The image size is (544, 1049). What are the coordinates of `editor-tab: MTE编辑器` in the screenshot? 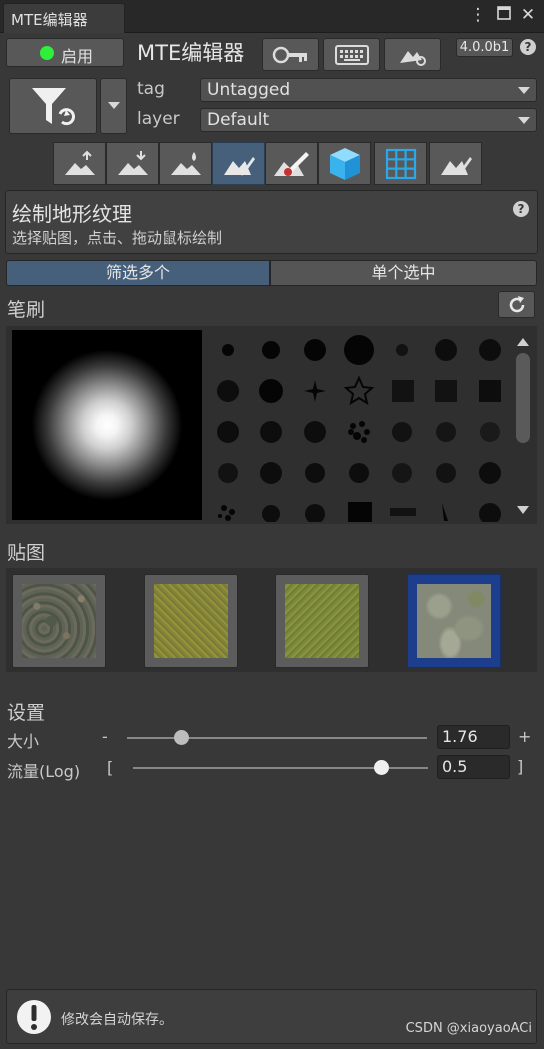 It's located at (64, 18).